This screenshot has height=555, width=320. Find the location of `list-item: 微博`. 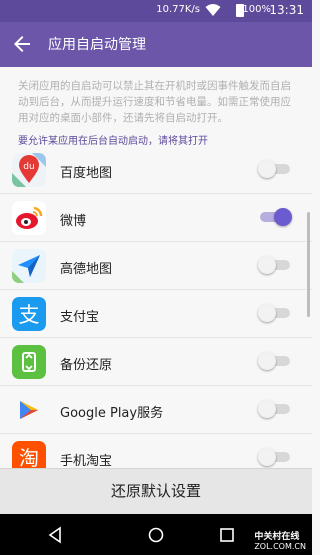

list-item: 微博 is located at coordinates (156, 218).